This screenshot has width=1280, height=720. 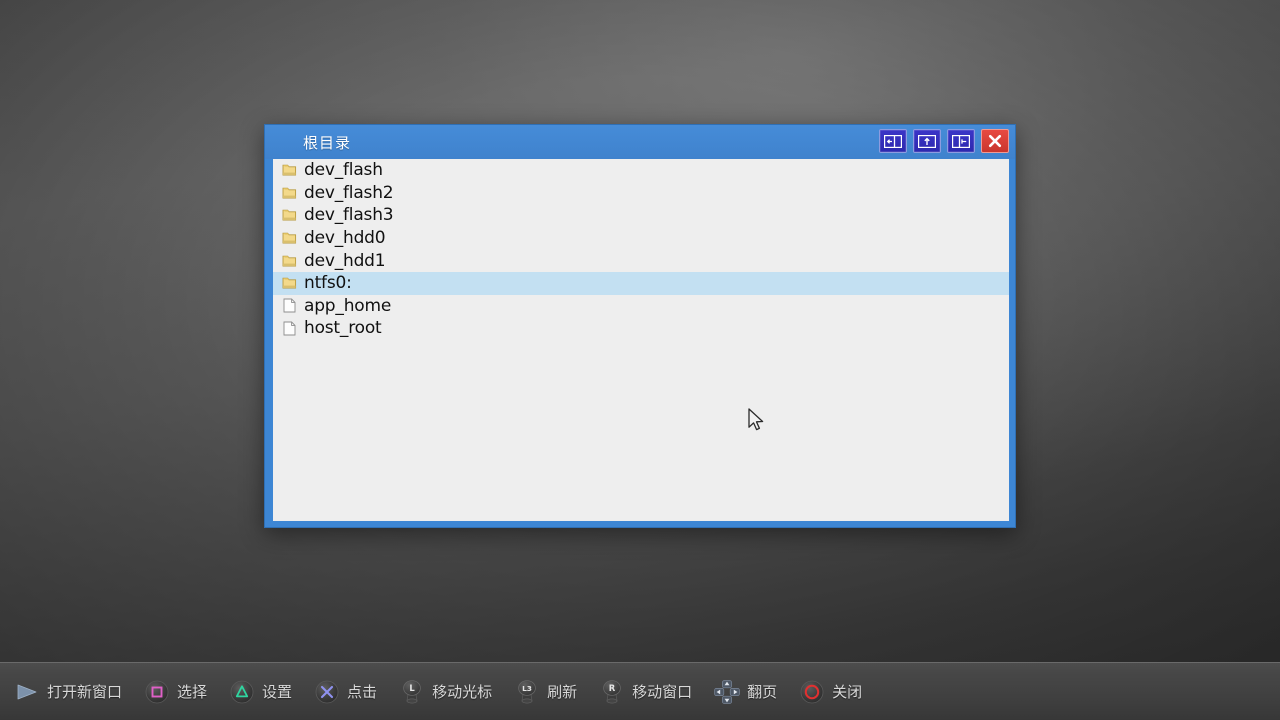 What do you see at coordinates (527, 688) in the screenshot?
I see `svg-text: L3` at bounding box center [527, 688].